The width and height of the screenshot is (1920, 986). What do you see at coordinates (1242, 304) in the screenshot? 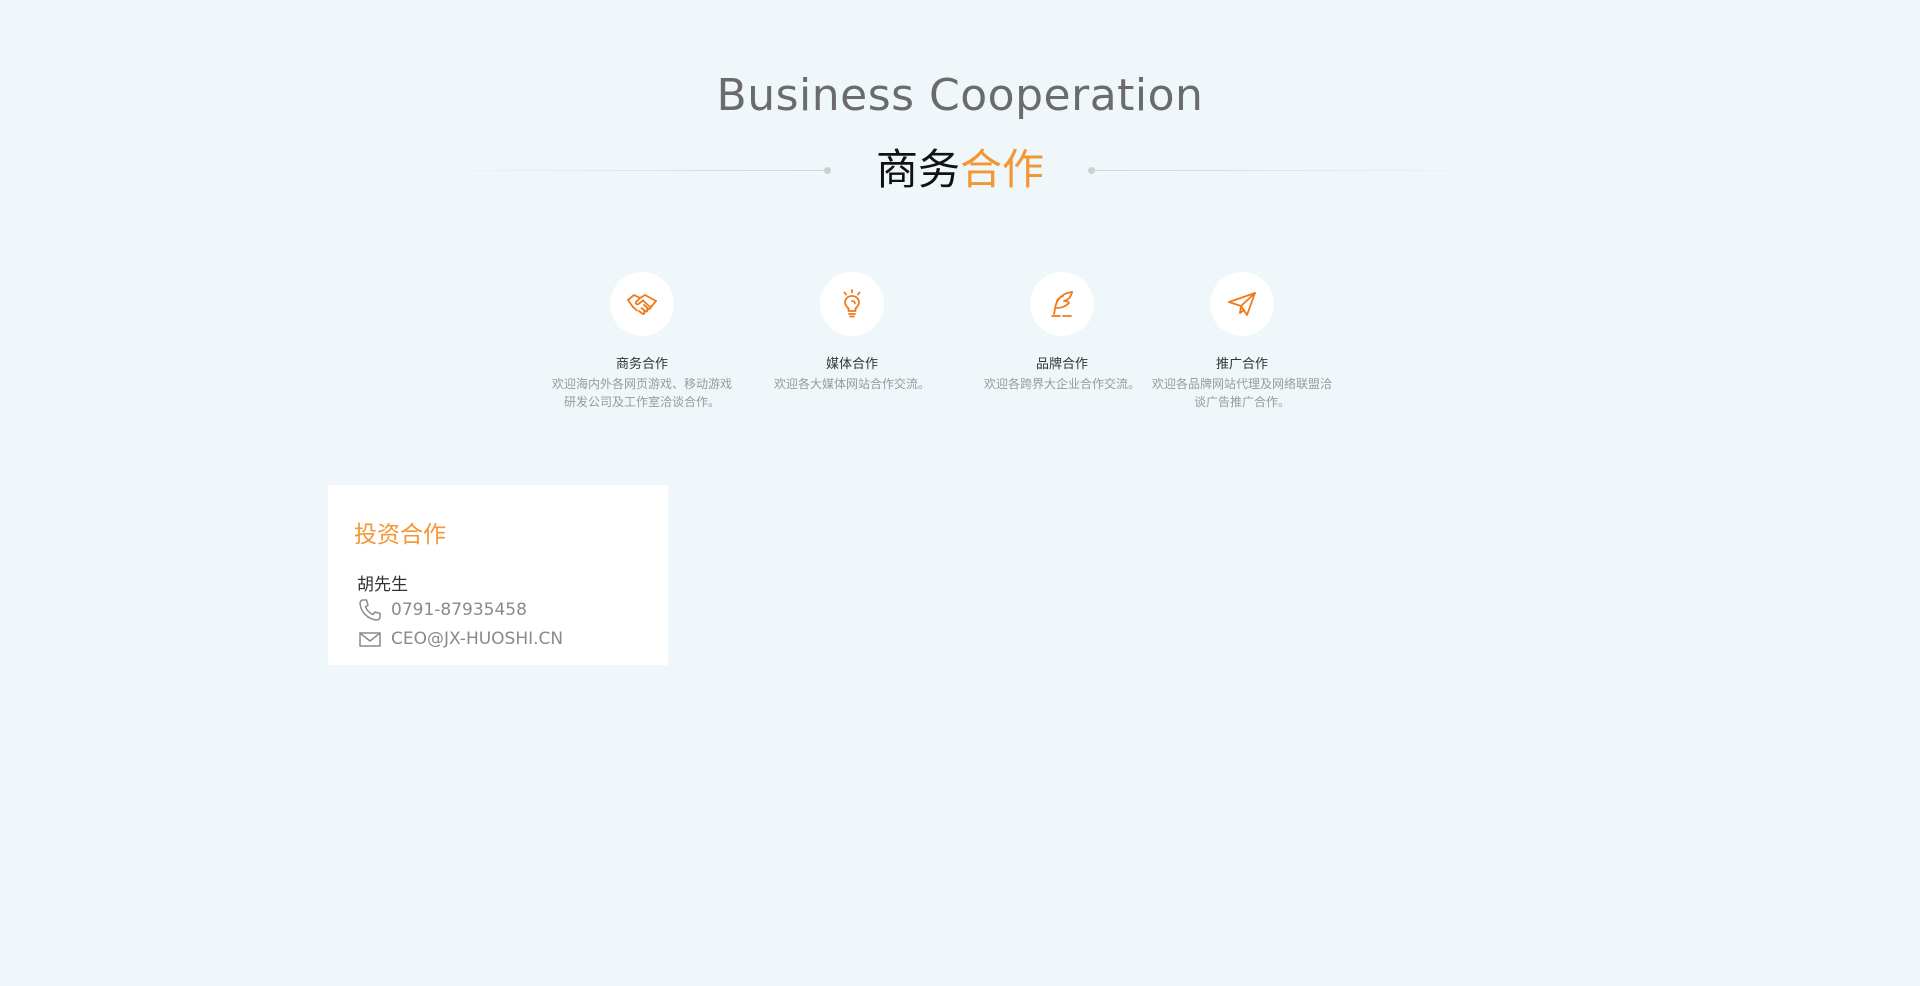
I see `paper-plane-icon` at bounding box center [1242, 304].